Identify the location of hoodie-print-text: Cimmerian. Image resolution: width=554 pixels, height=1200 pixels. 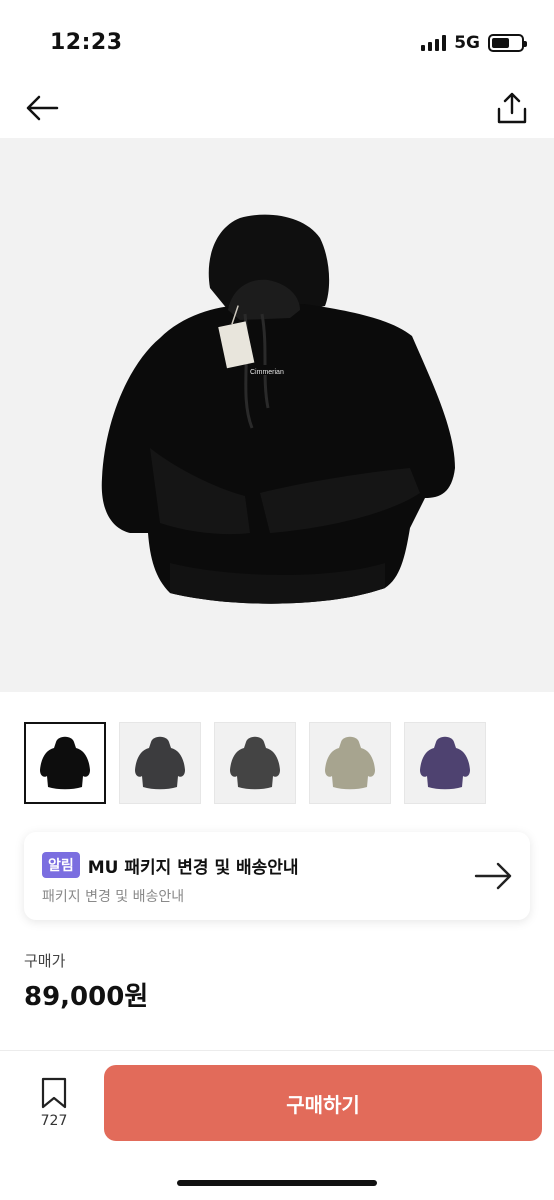
(267, 372).